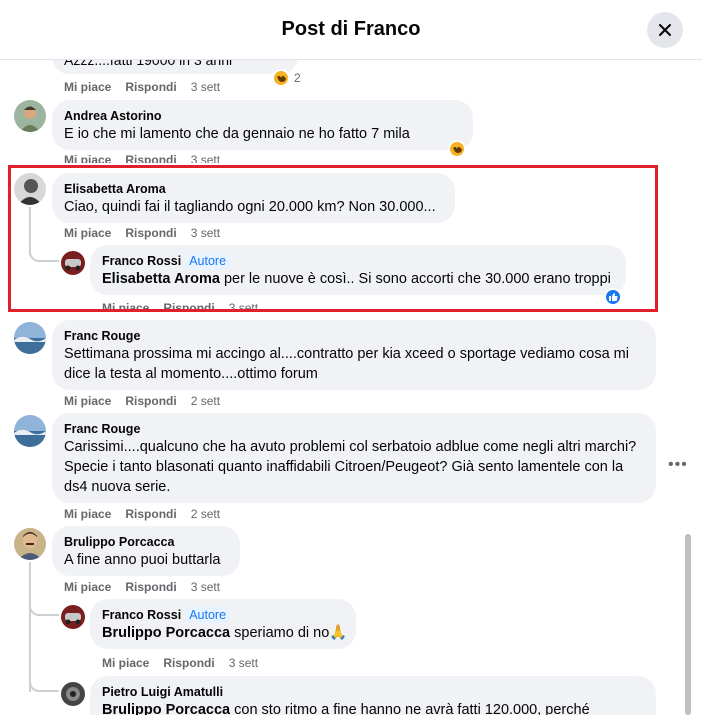 This screenshot has width=702, height=715. What do you see at coordinates (373, 692) in the screenshot?
I see `comment-author: Pietro Luigi Amatulli` at bounding box center [373, 692].